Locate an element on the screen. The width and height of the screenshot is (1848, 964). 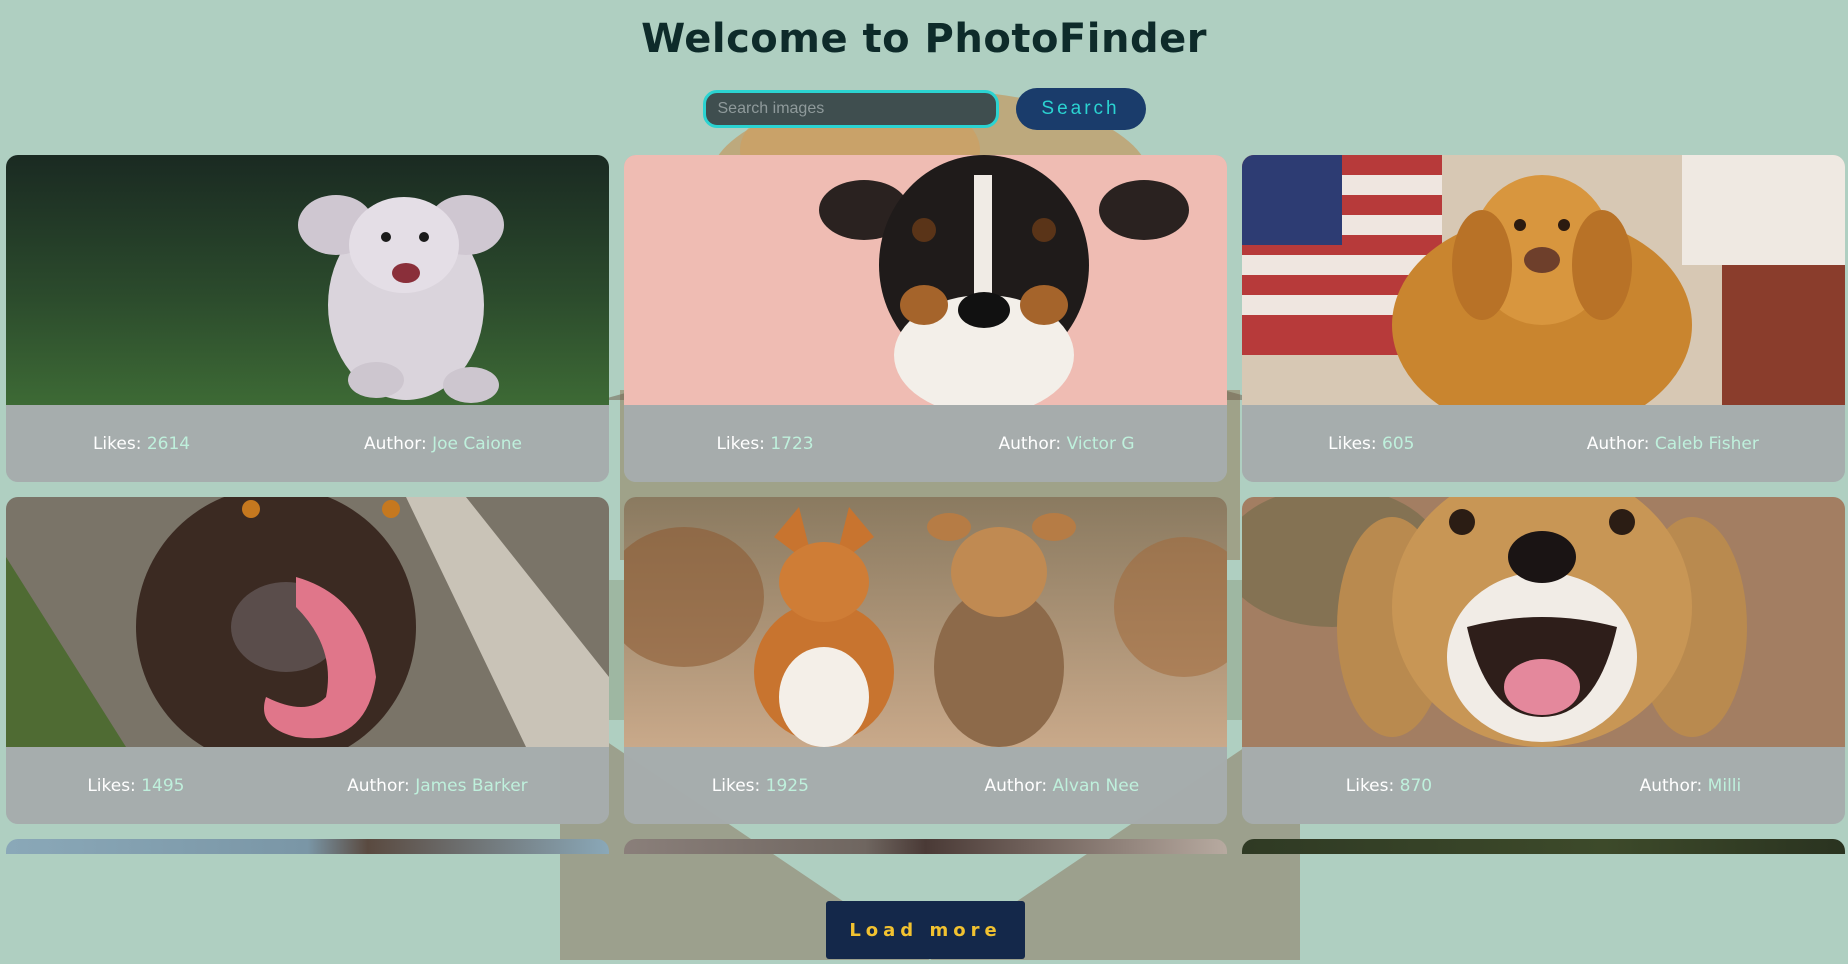
search-button: Search is located at coordinates (1080, 109).